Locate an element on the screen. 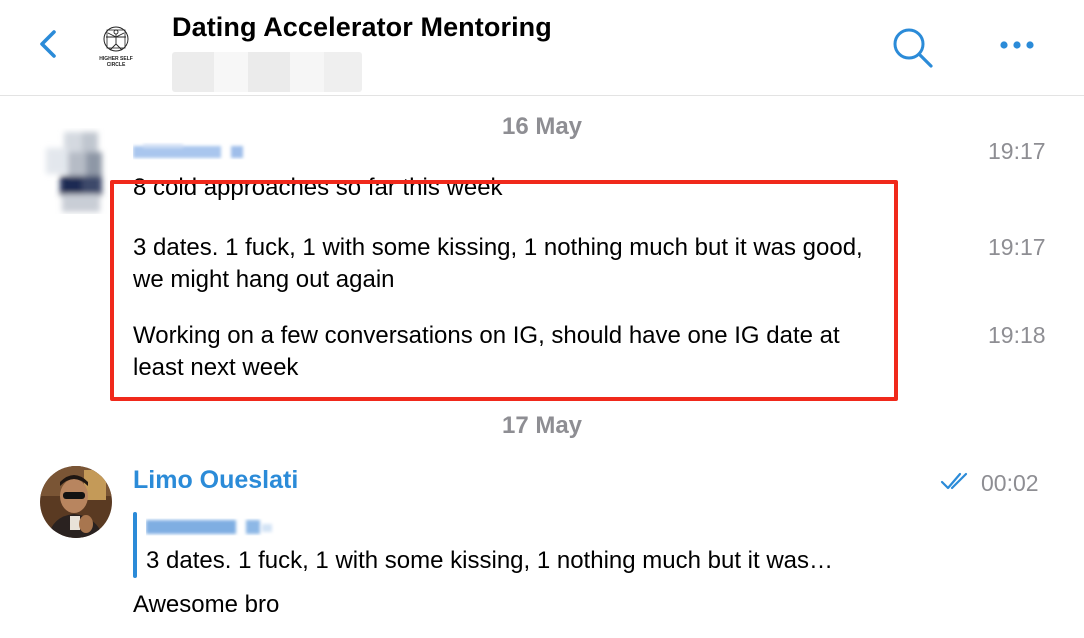 This screenshot has height=638, width=1084. date-separator: 16 May is located at coordinates (542, 126).